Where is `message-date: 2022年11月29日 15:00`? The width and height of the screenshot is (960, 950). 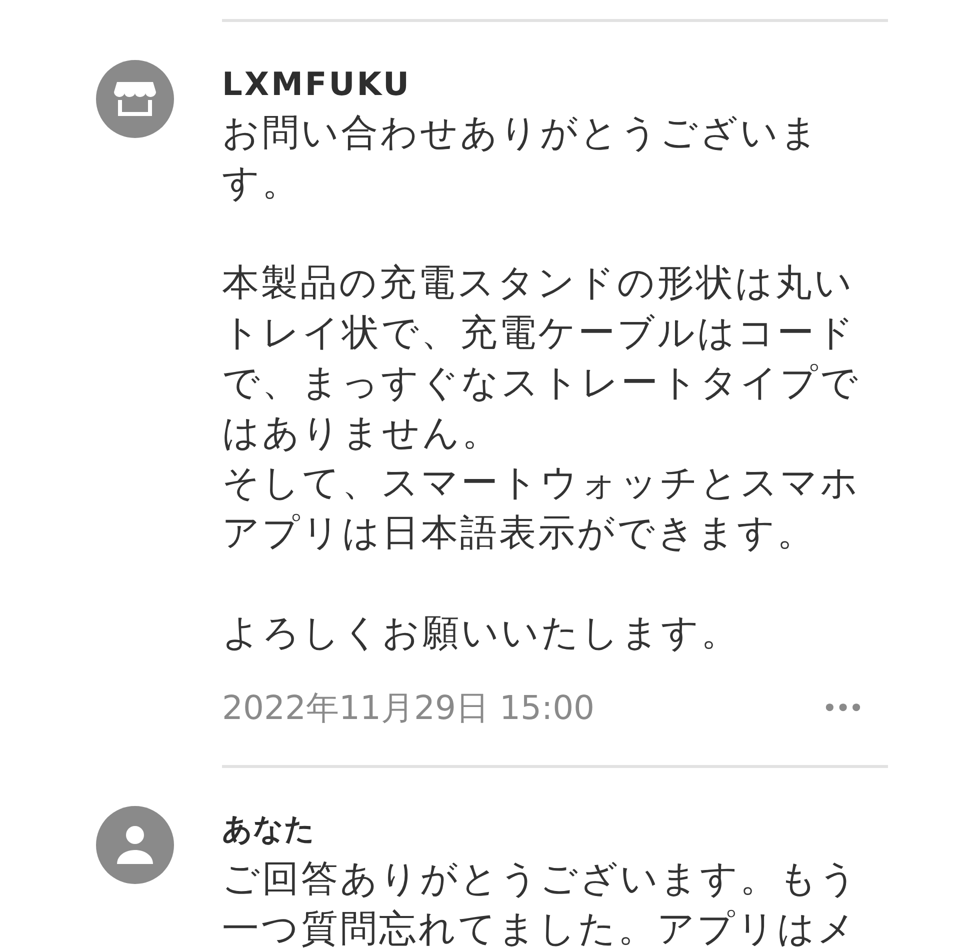
message-date: 2022年11月29日 15:00 is located at coordinates (408, 708).